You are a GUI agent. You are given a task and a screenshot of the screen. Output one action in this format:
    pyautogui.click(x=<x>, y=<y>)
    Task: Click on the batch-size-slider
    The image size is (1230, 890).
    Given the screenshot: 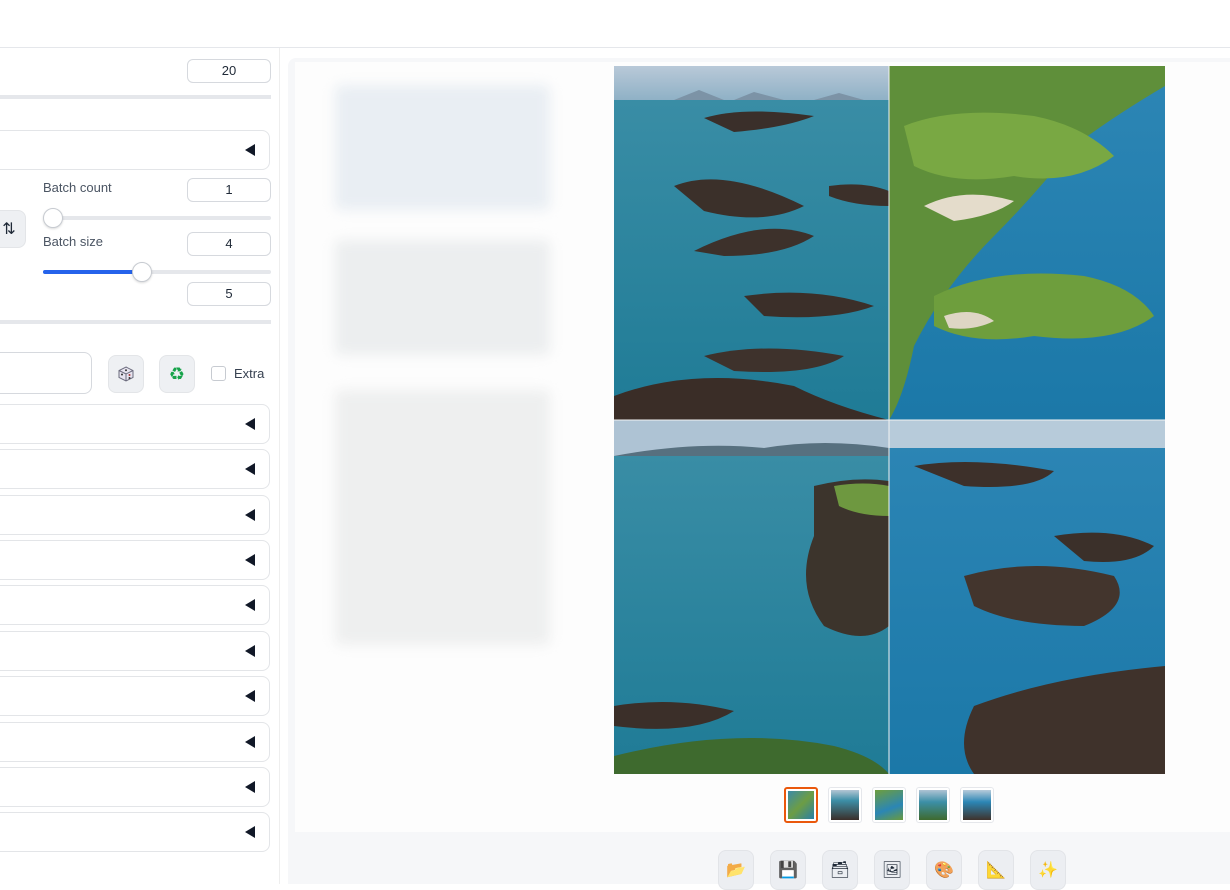 What is the action you would take?
    pyautogui.click(x=157, y=272)
    